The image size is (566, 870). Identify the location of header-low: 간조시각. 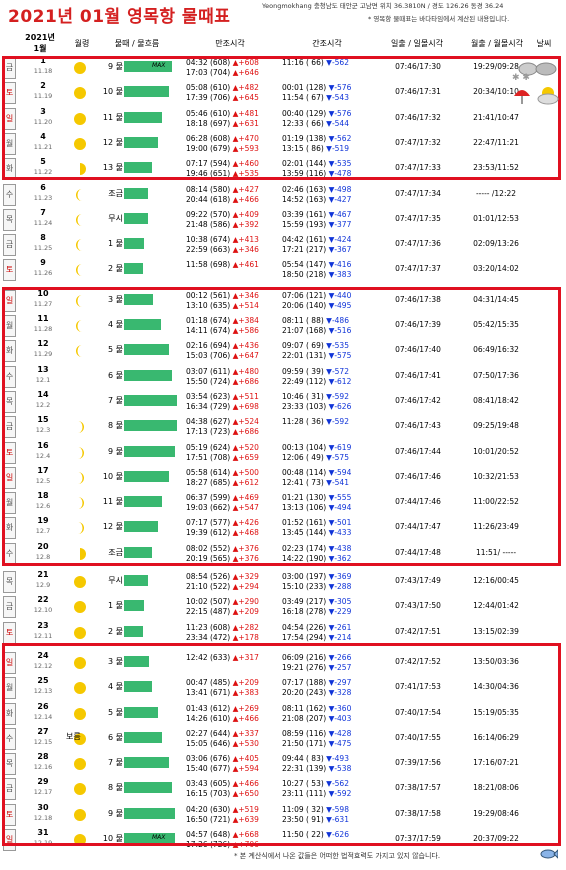
(327, 43).